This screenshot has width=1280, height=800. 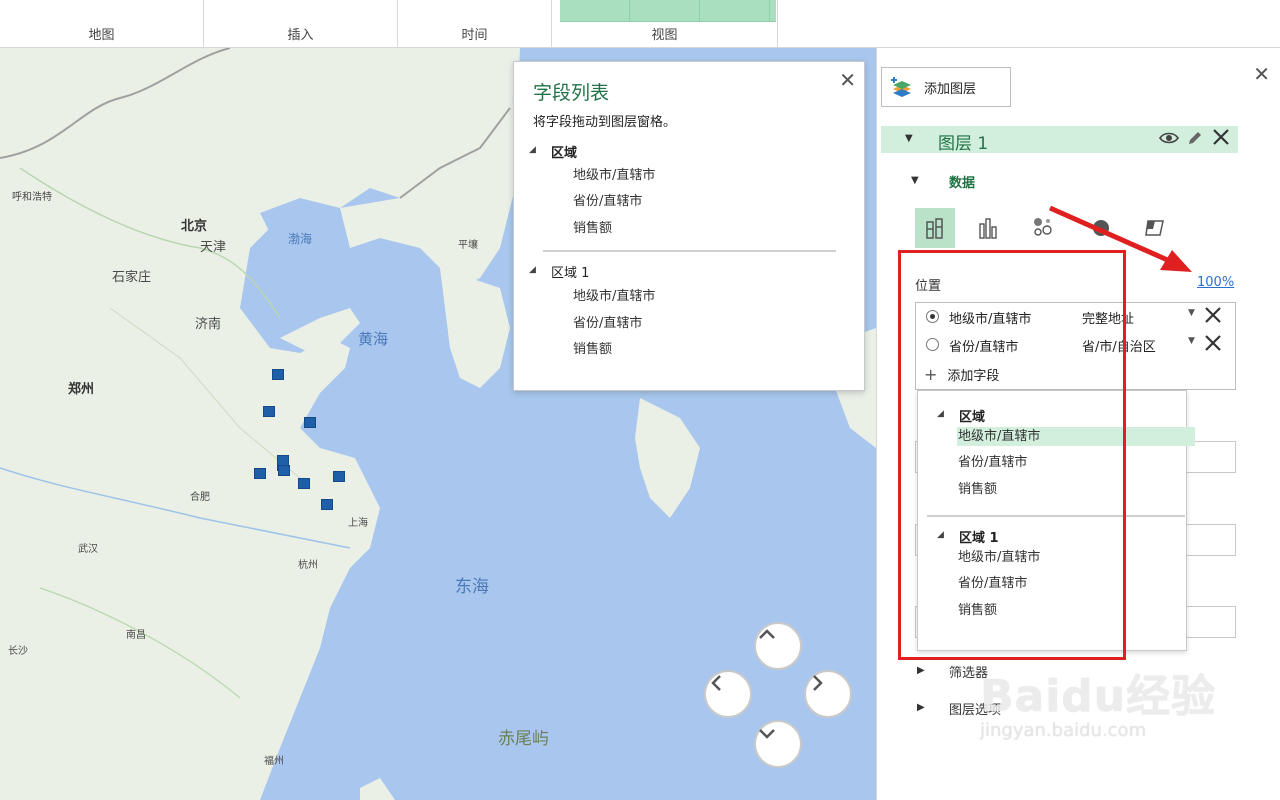 I want to click on heat-map-icon, so click(x=1101, y=228).